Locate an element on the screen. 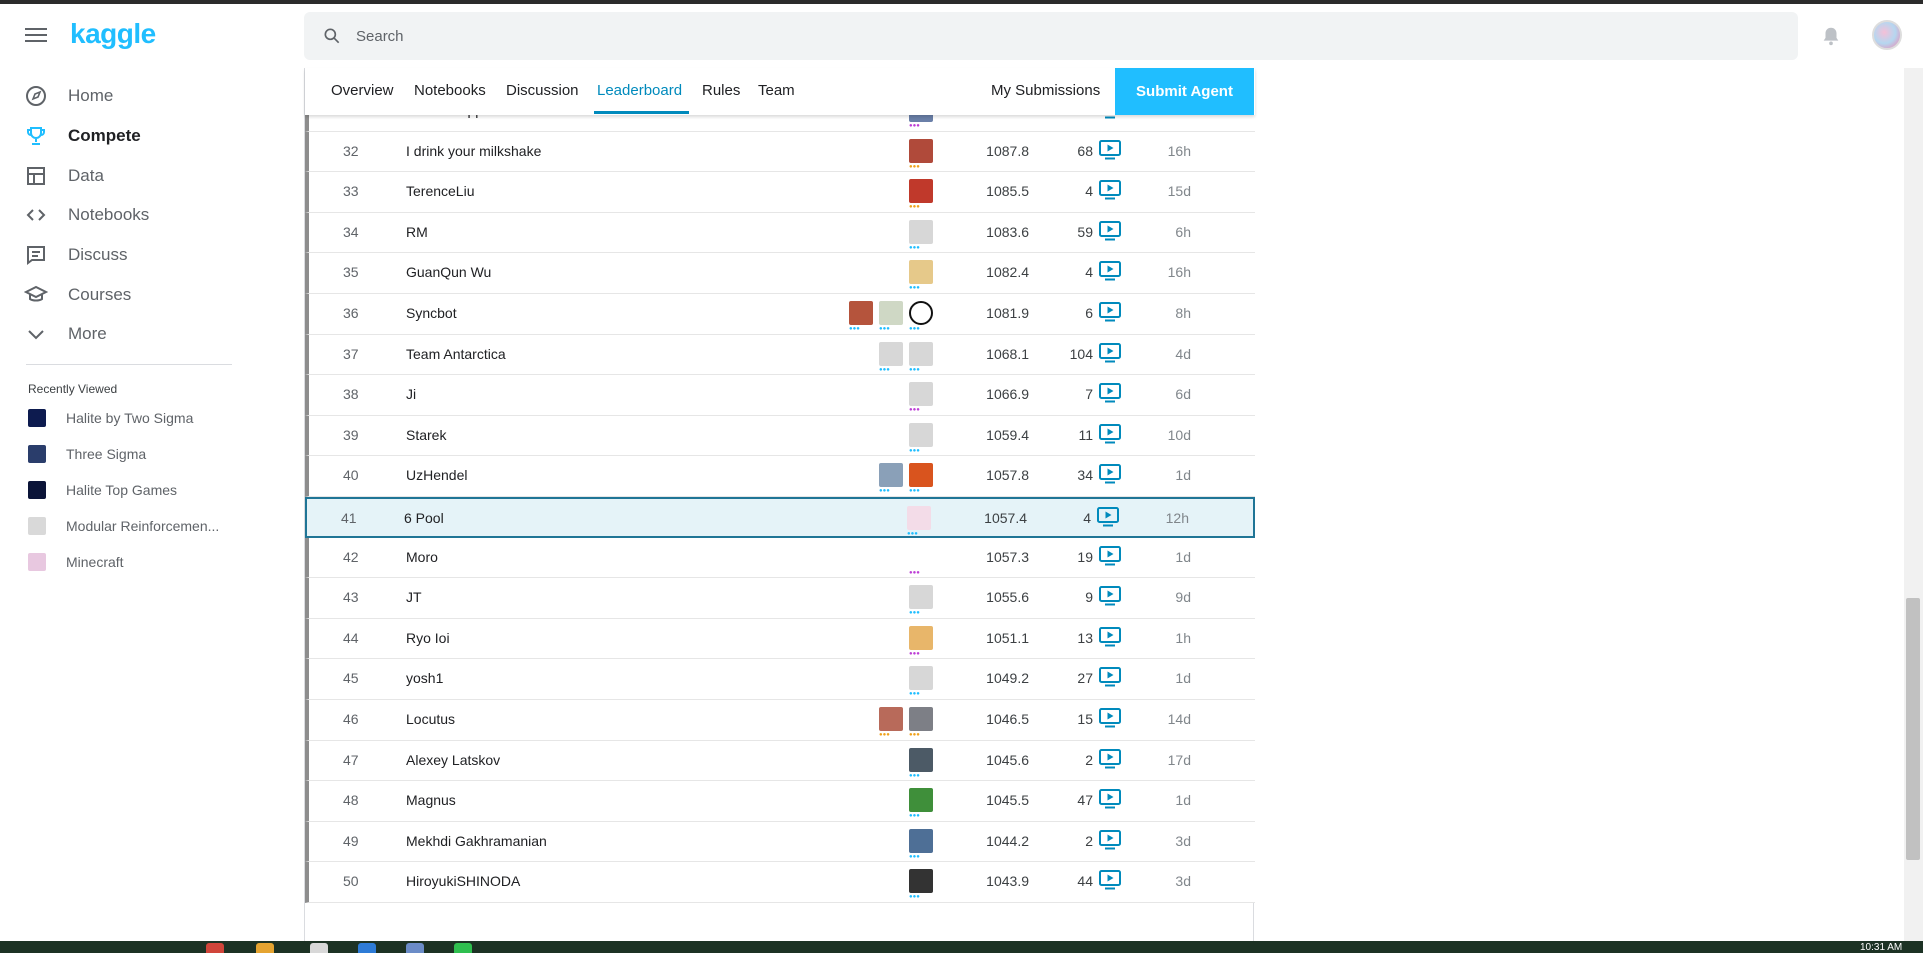  table-row: 45 yosh1 ●●● 1049.2 27 1d is located at coordinates (780, 679).